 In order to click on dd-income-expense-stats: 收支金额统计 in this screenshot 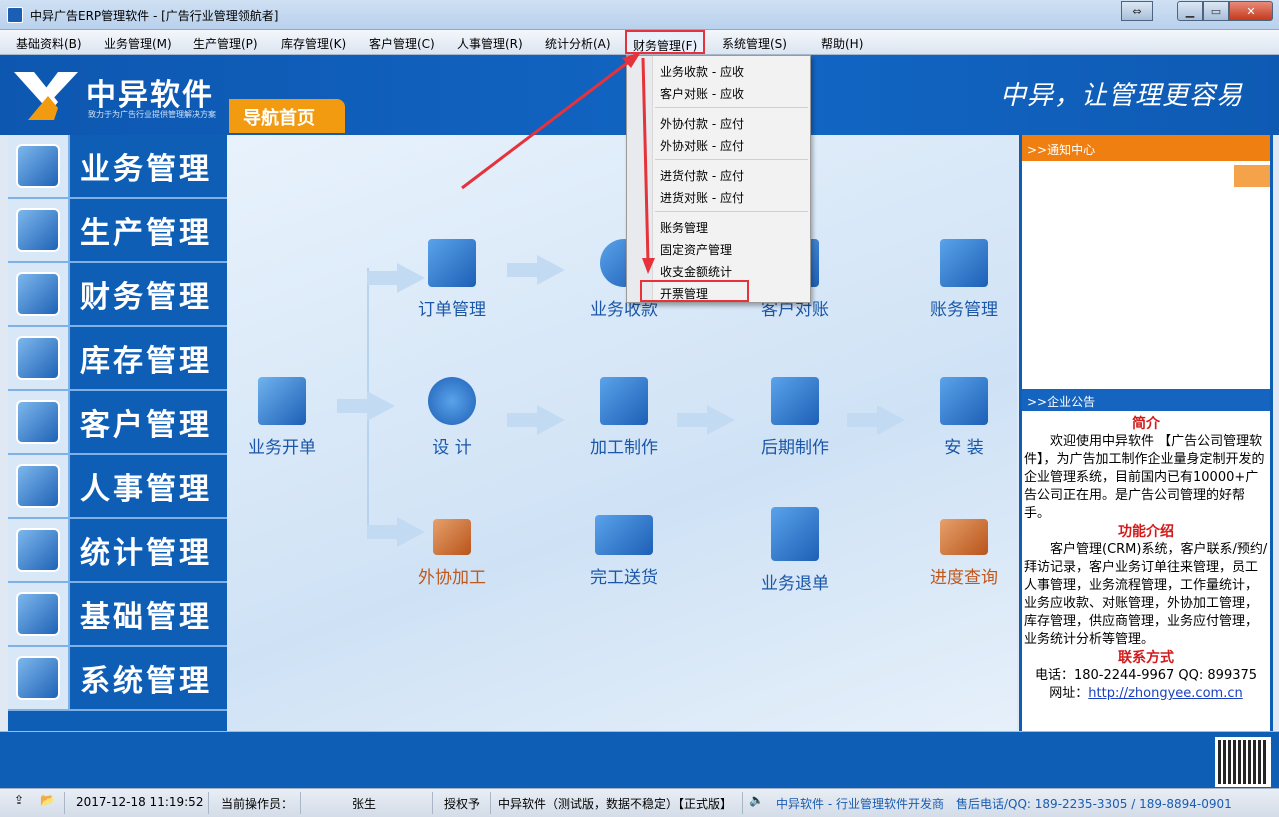, I will do `click(696, 271)`.